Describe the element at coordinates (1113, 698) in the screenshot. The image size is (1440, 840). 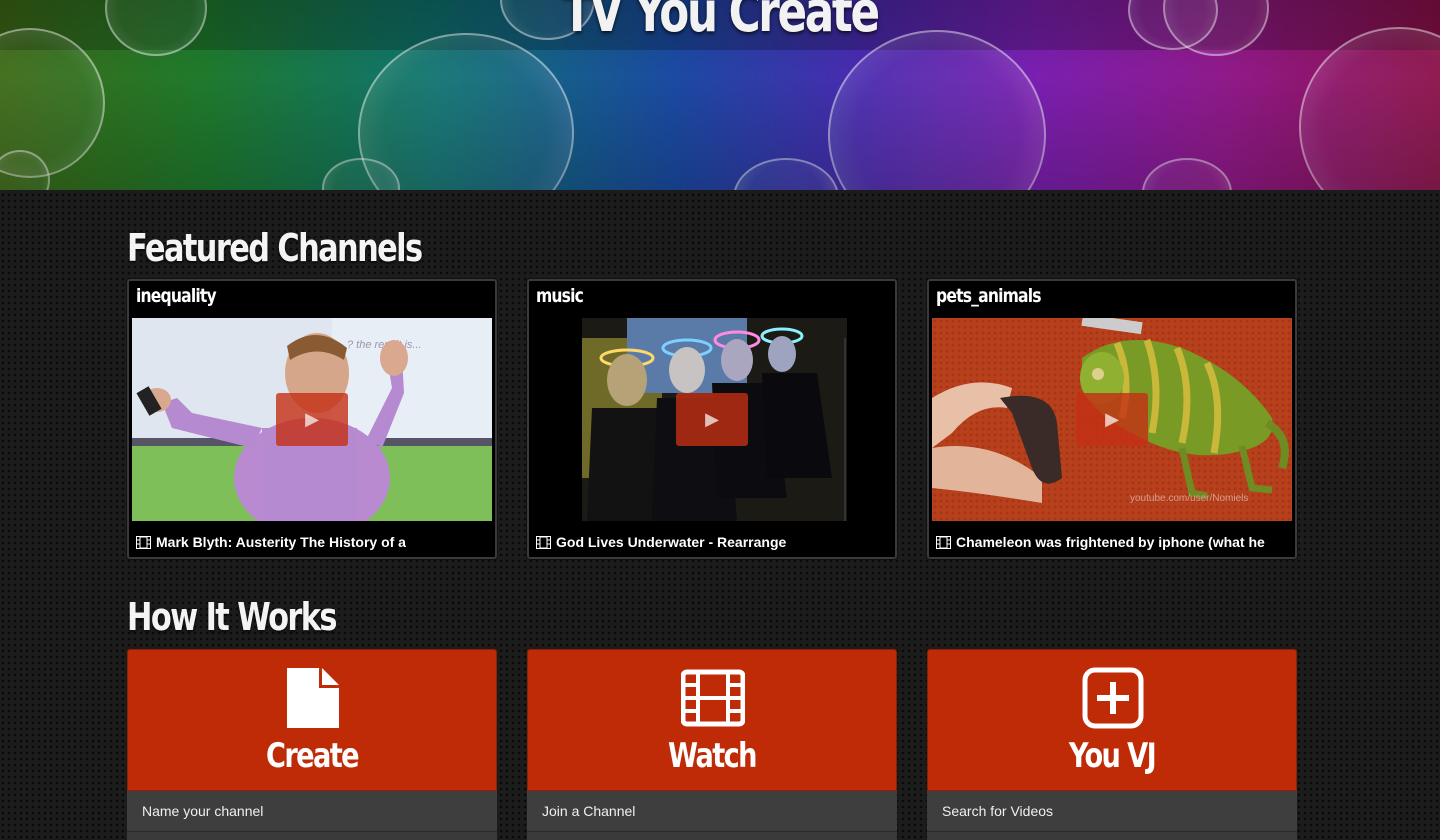
I see `plus-square-icon` at that location.